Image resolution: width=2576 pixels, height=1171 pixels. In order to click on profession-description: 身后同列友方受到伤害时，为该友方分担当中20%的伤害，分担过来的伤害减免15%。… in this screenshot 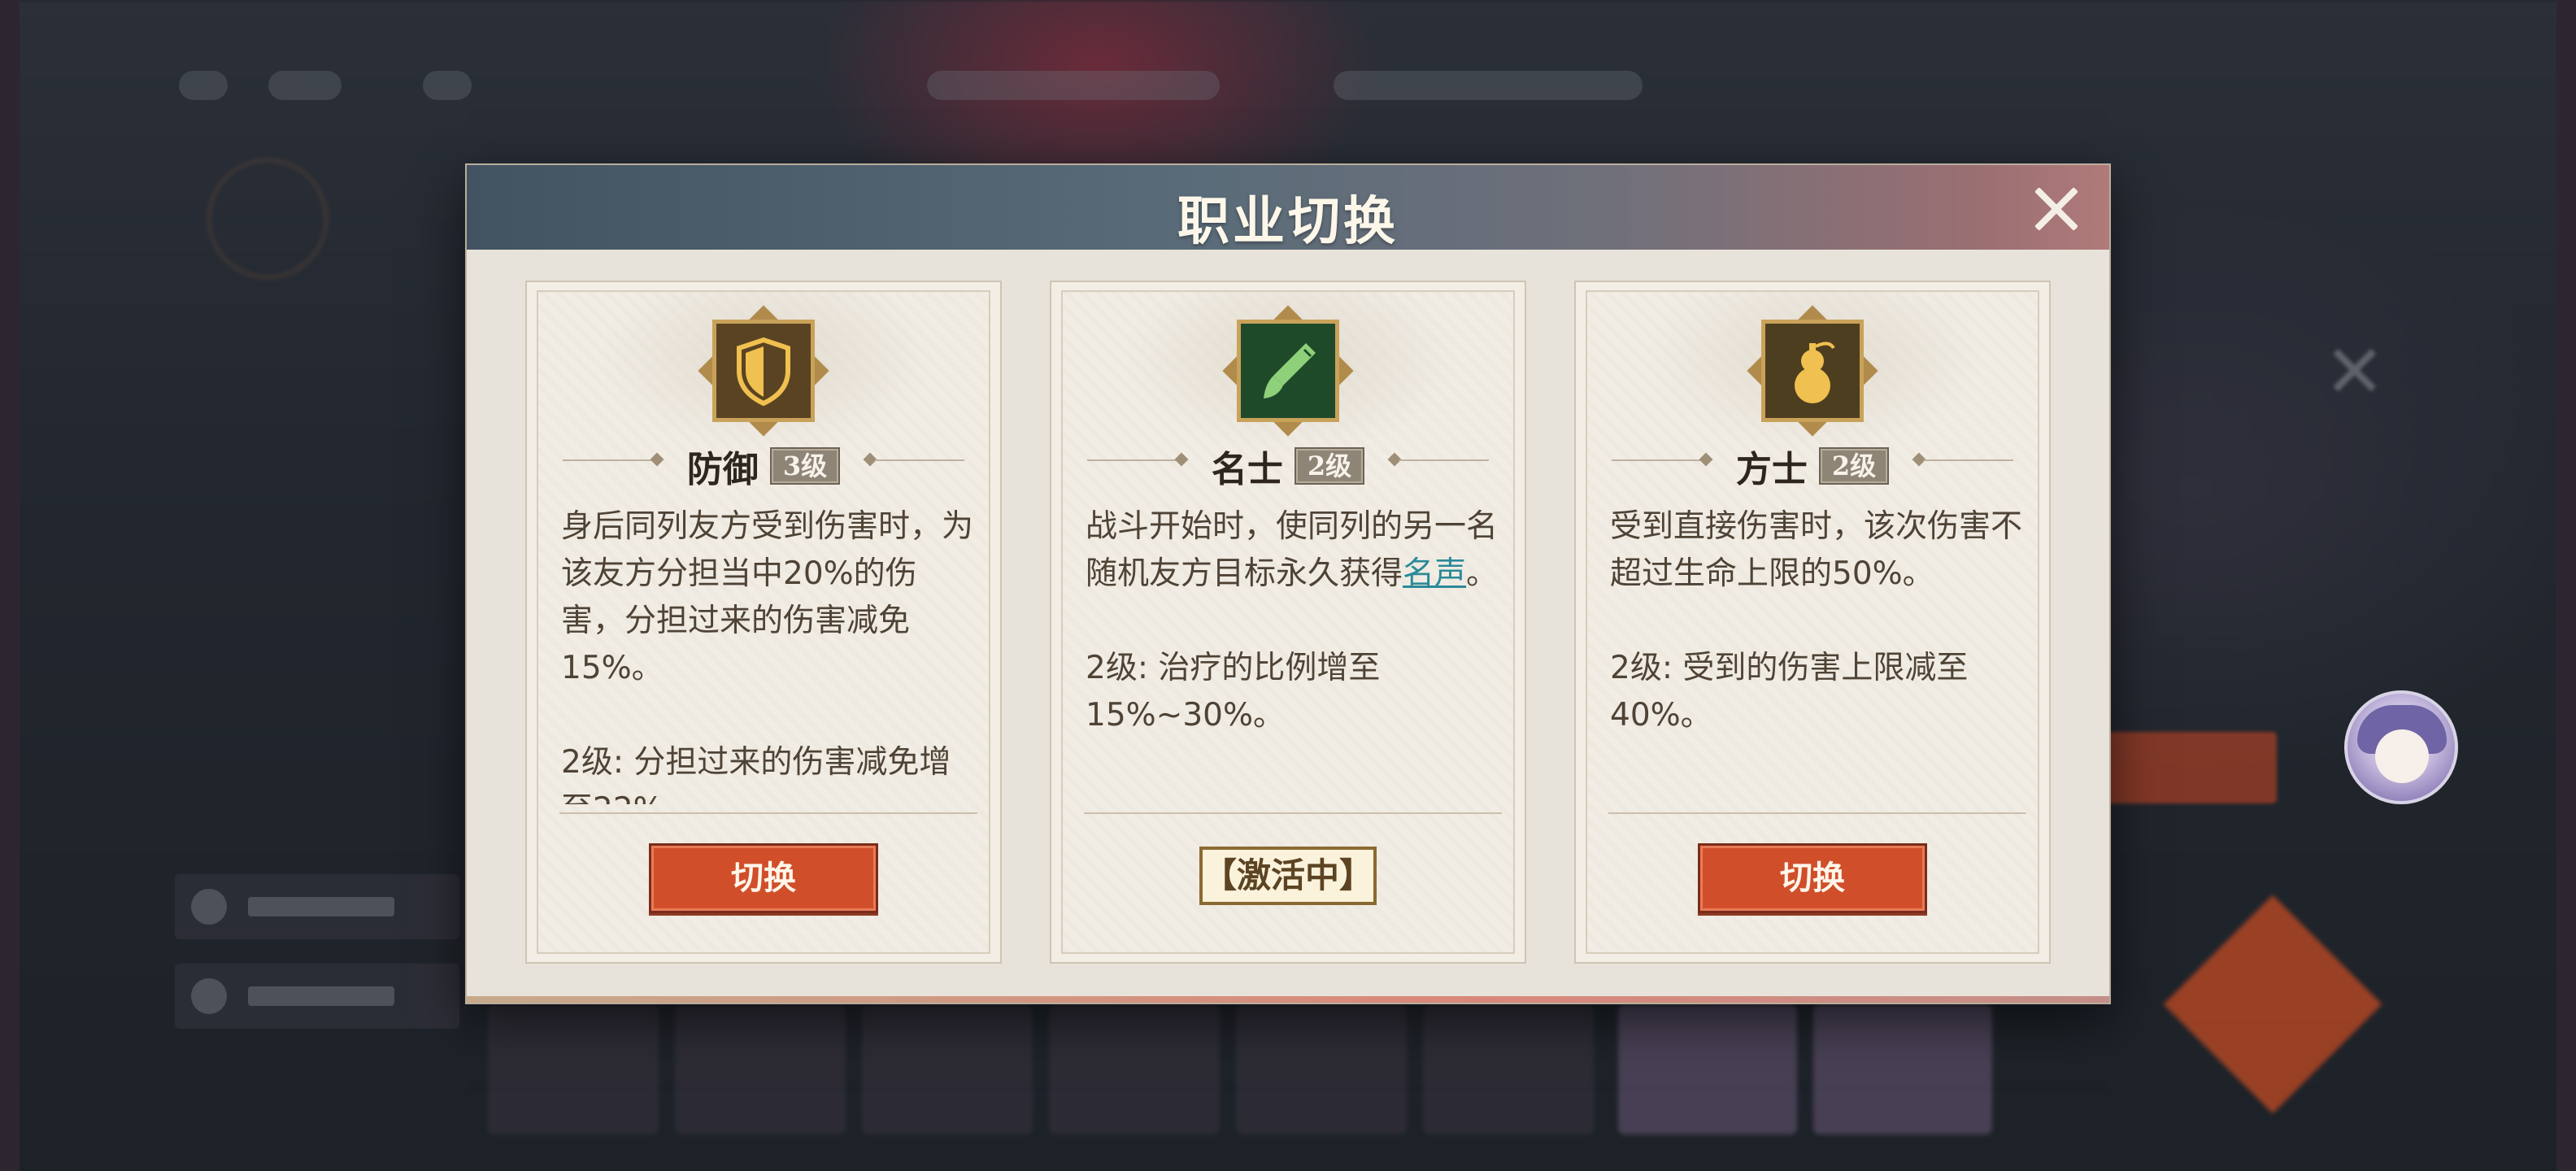, I will do `click(768, 656)`.